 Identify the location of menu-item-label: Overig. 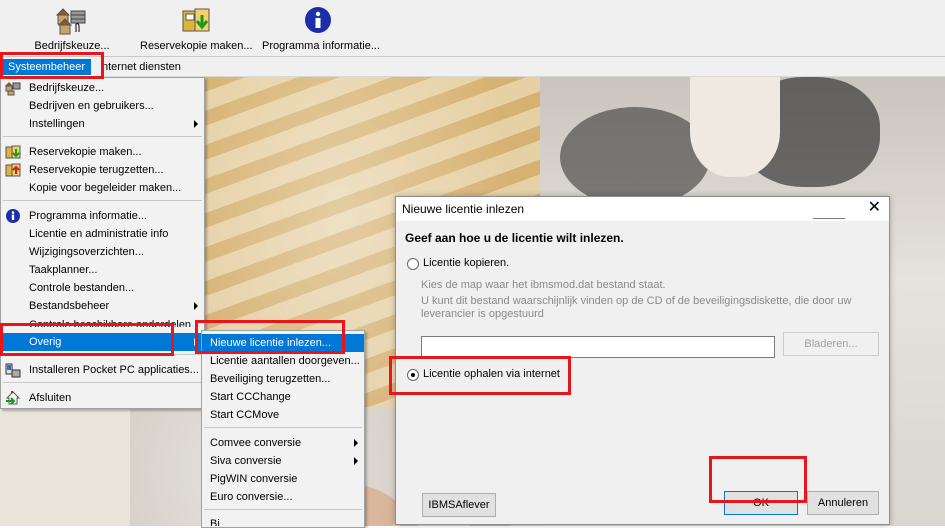
(45, 342).